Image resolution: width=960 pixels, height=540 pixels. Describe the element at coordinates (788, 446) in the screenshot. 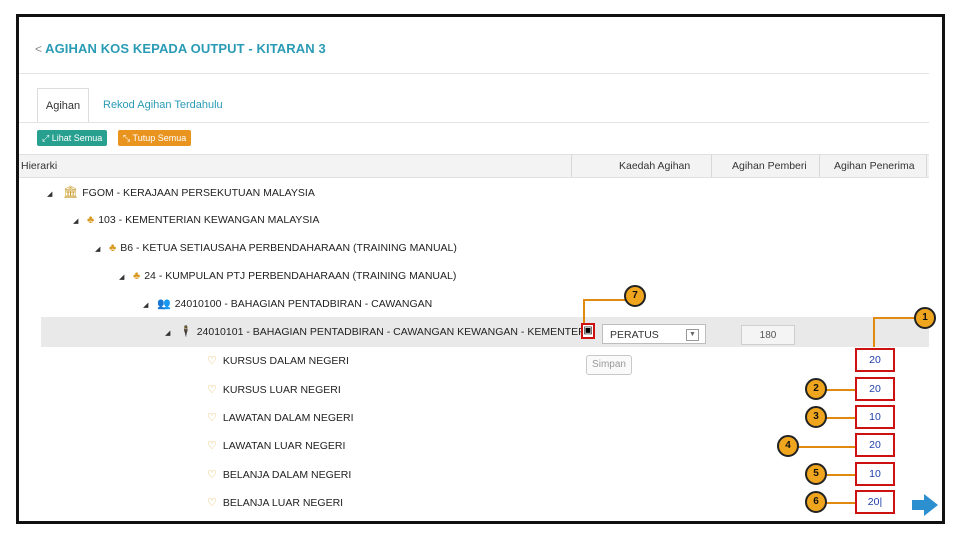

I see `callout-4: 4` at that location.